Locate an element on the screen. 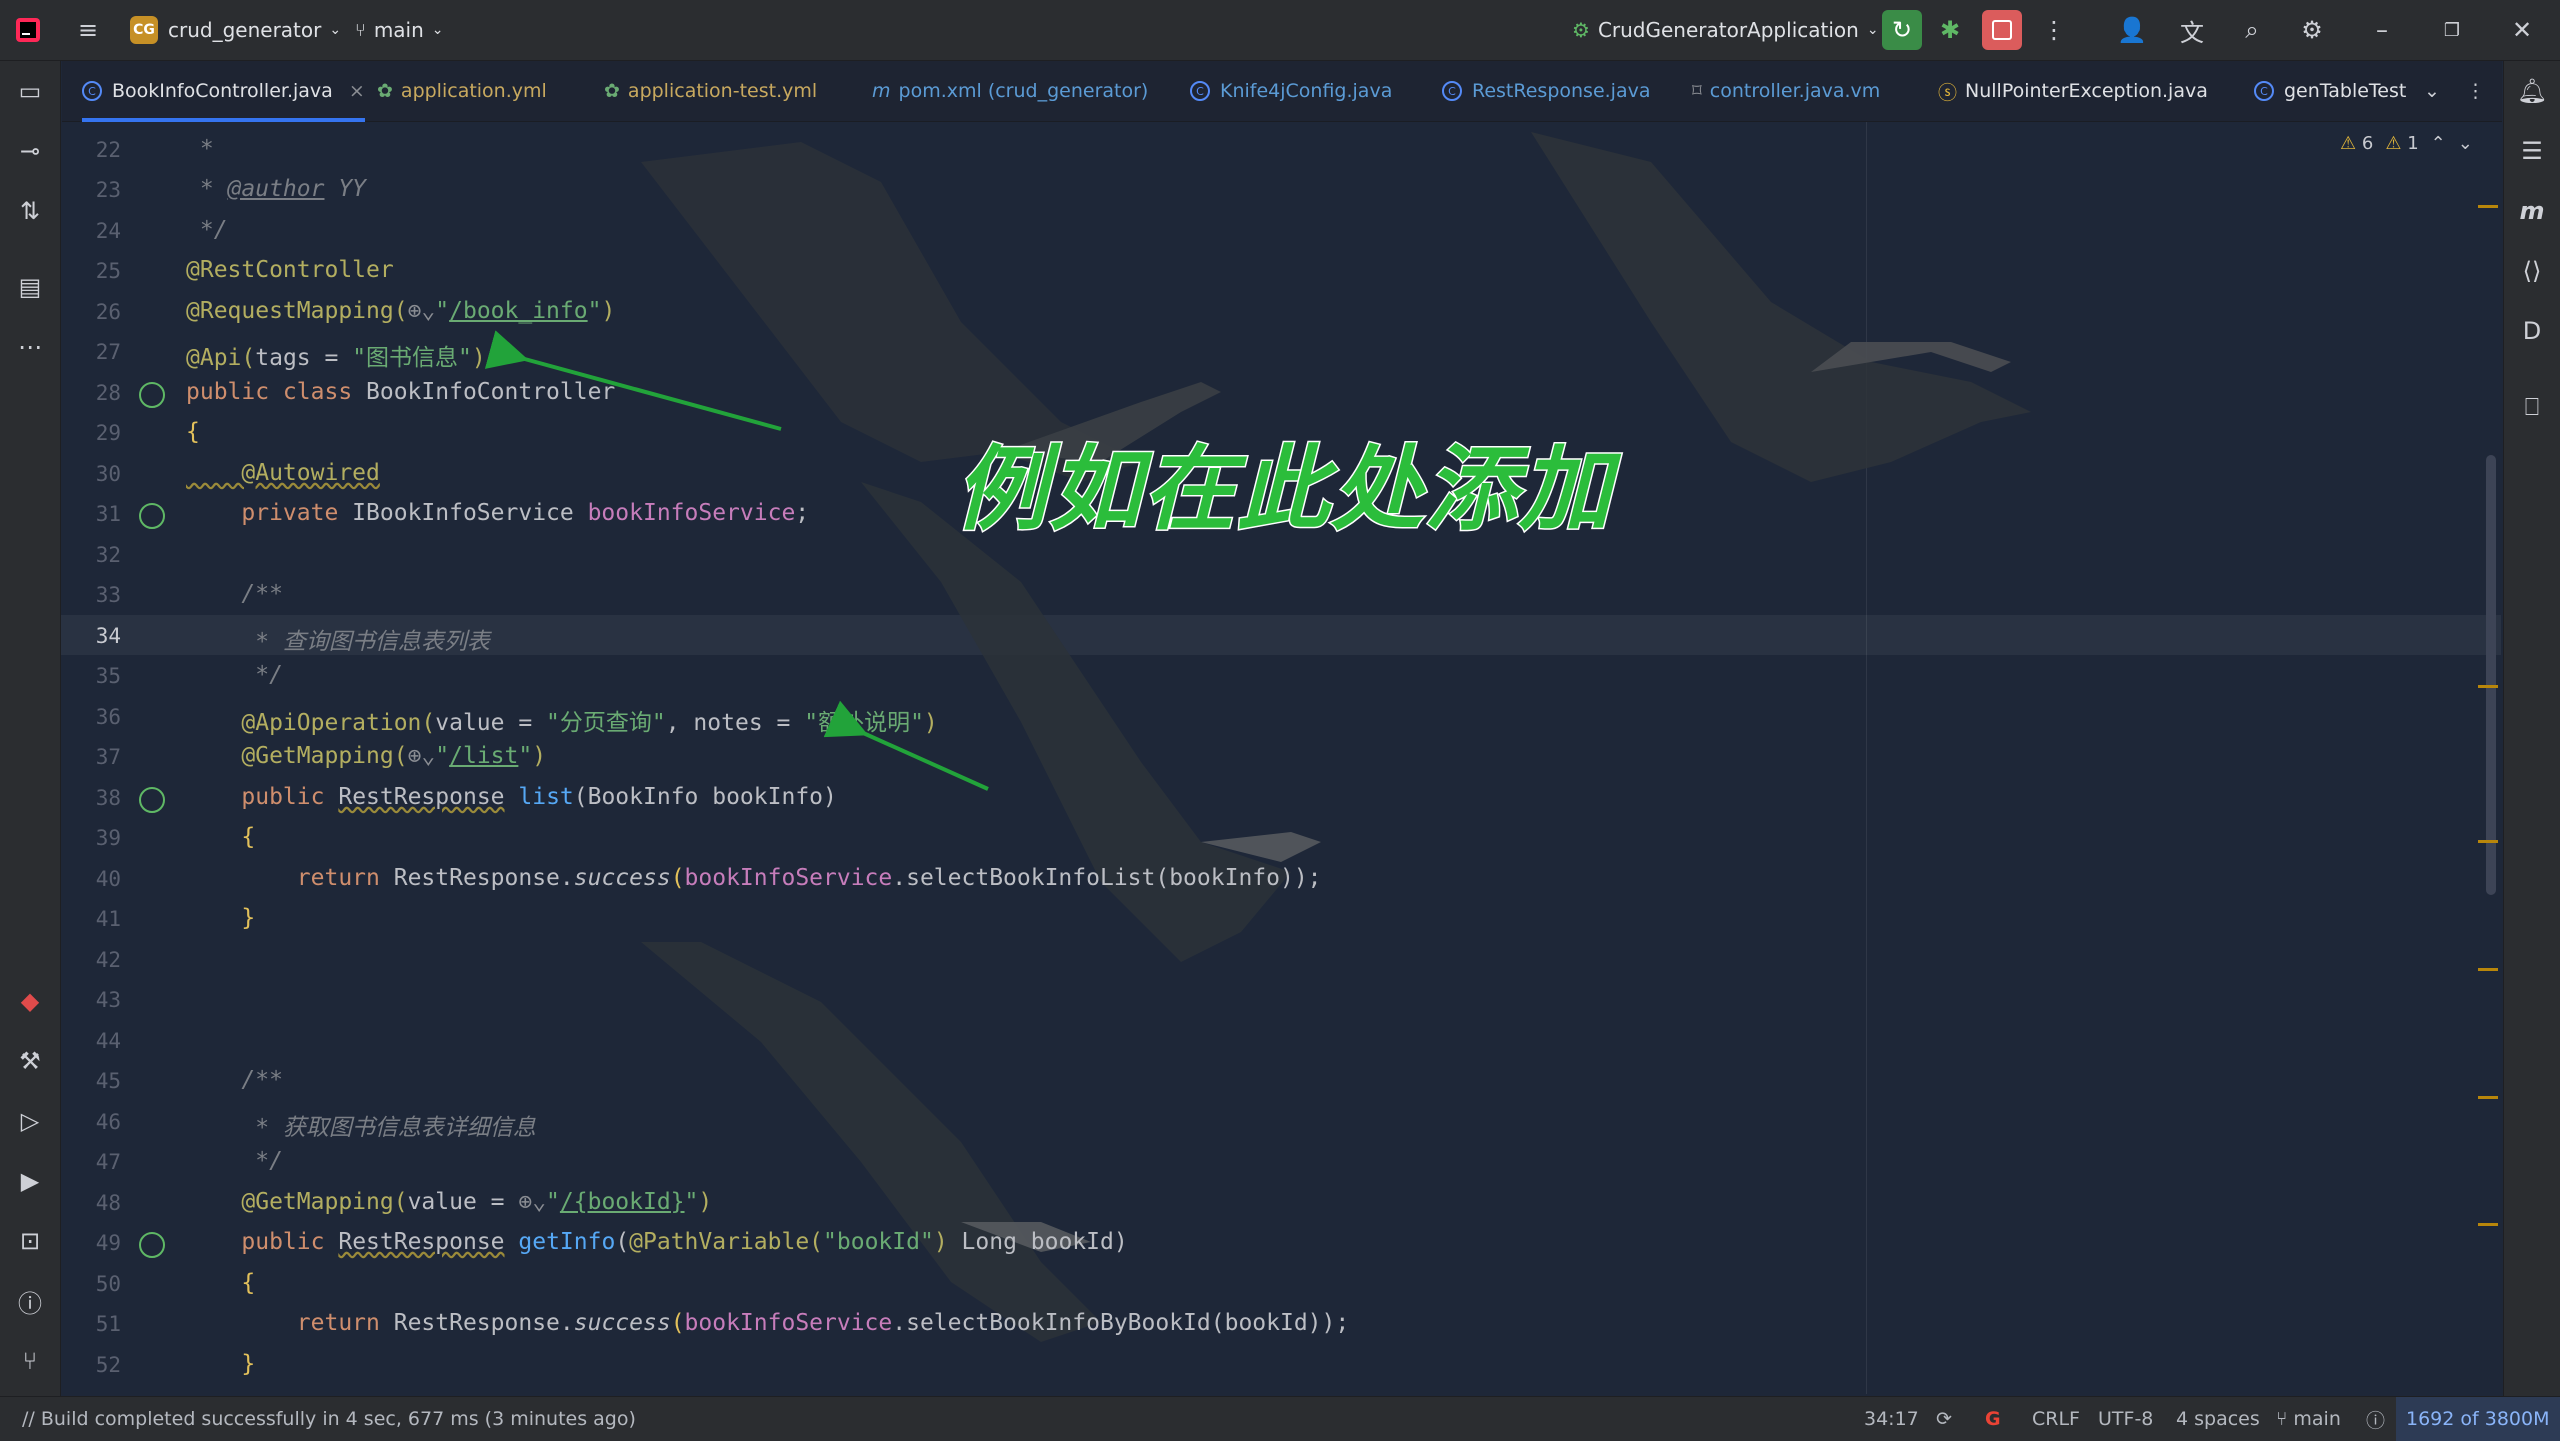 Image resolution: width=2560 pixels, height=1441 pixels. terminal-icon: ⊡ is located at coordinates (30, 1241).